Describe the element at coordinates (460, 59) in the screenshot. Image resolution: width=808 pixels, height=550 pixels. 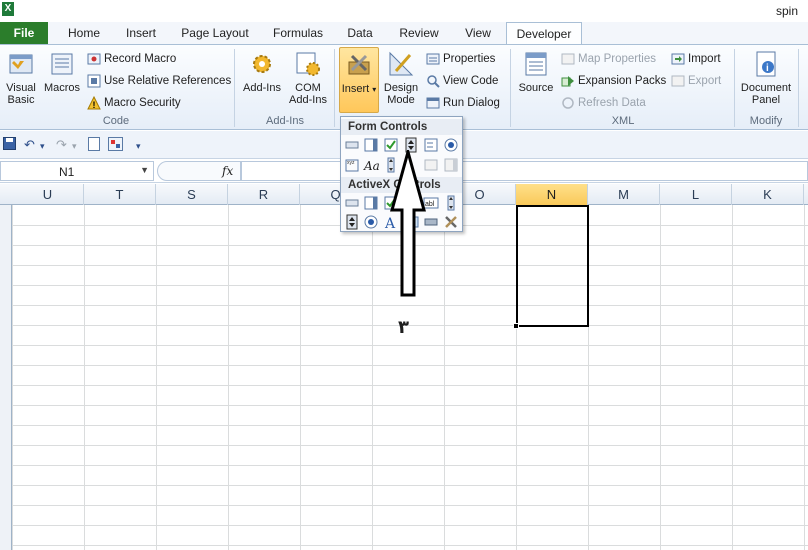
I see `properties-button: Properties` at that location.